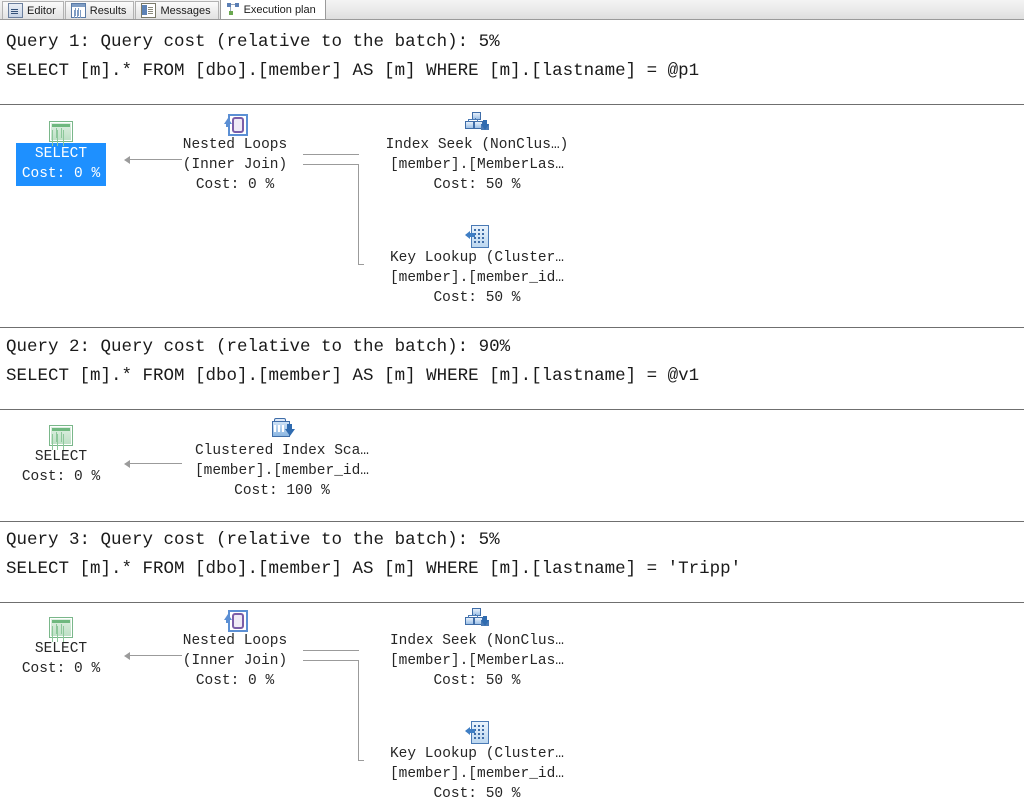 The width and height of the screenshot is (1024, 804). I want to click on plan-node-select-2: SELECT Cost: 0 %, so click(61, 453).